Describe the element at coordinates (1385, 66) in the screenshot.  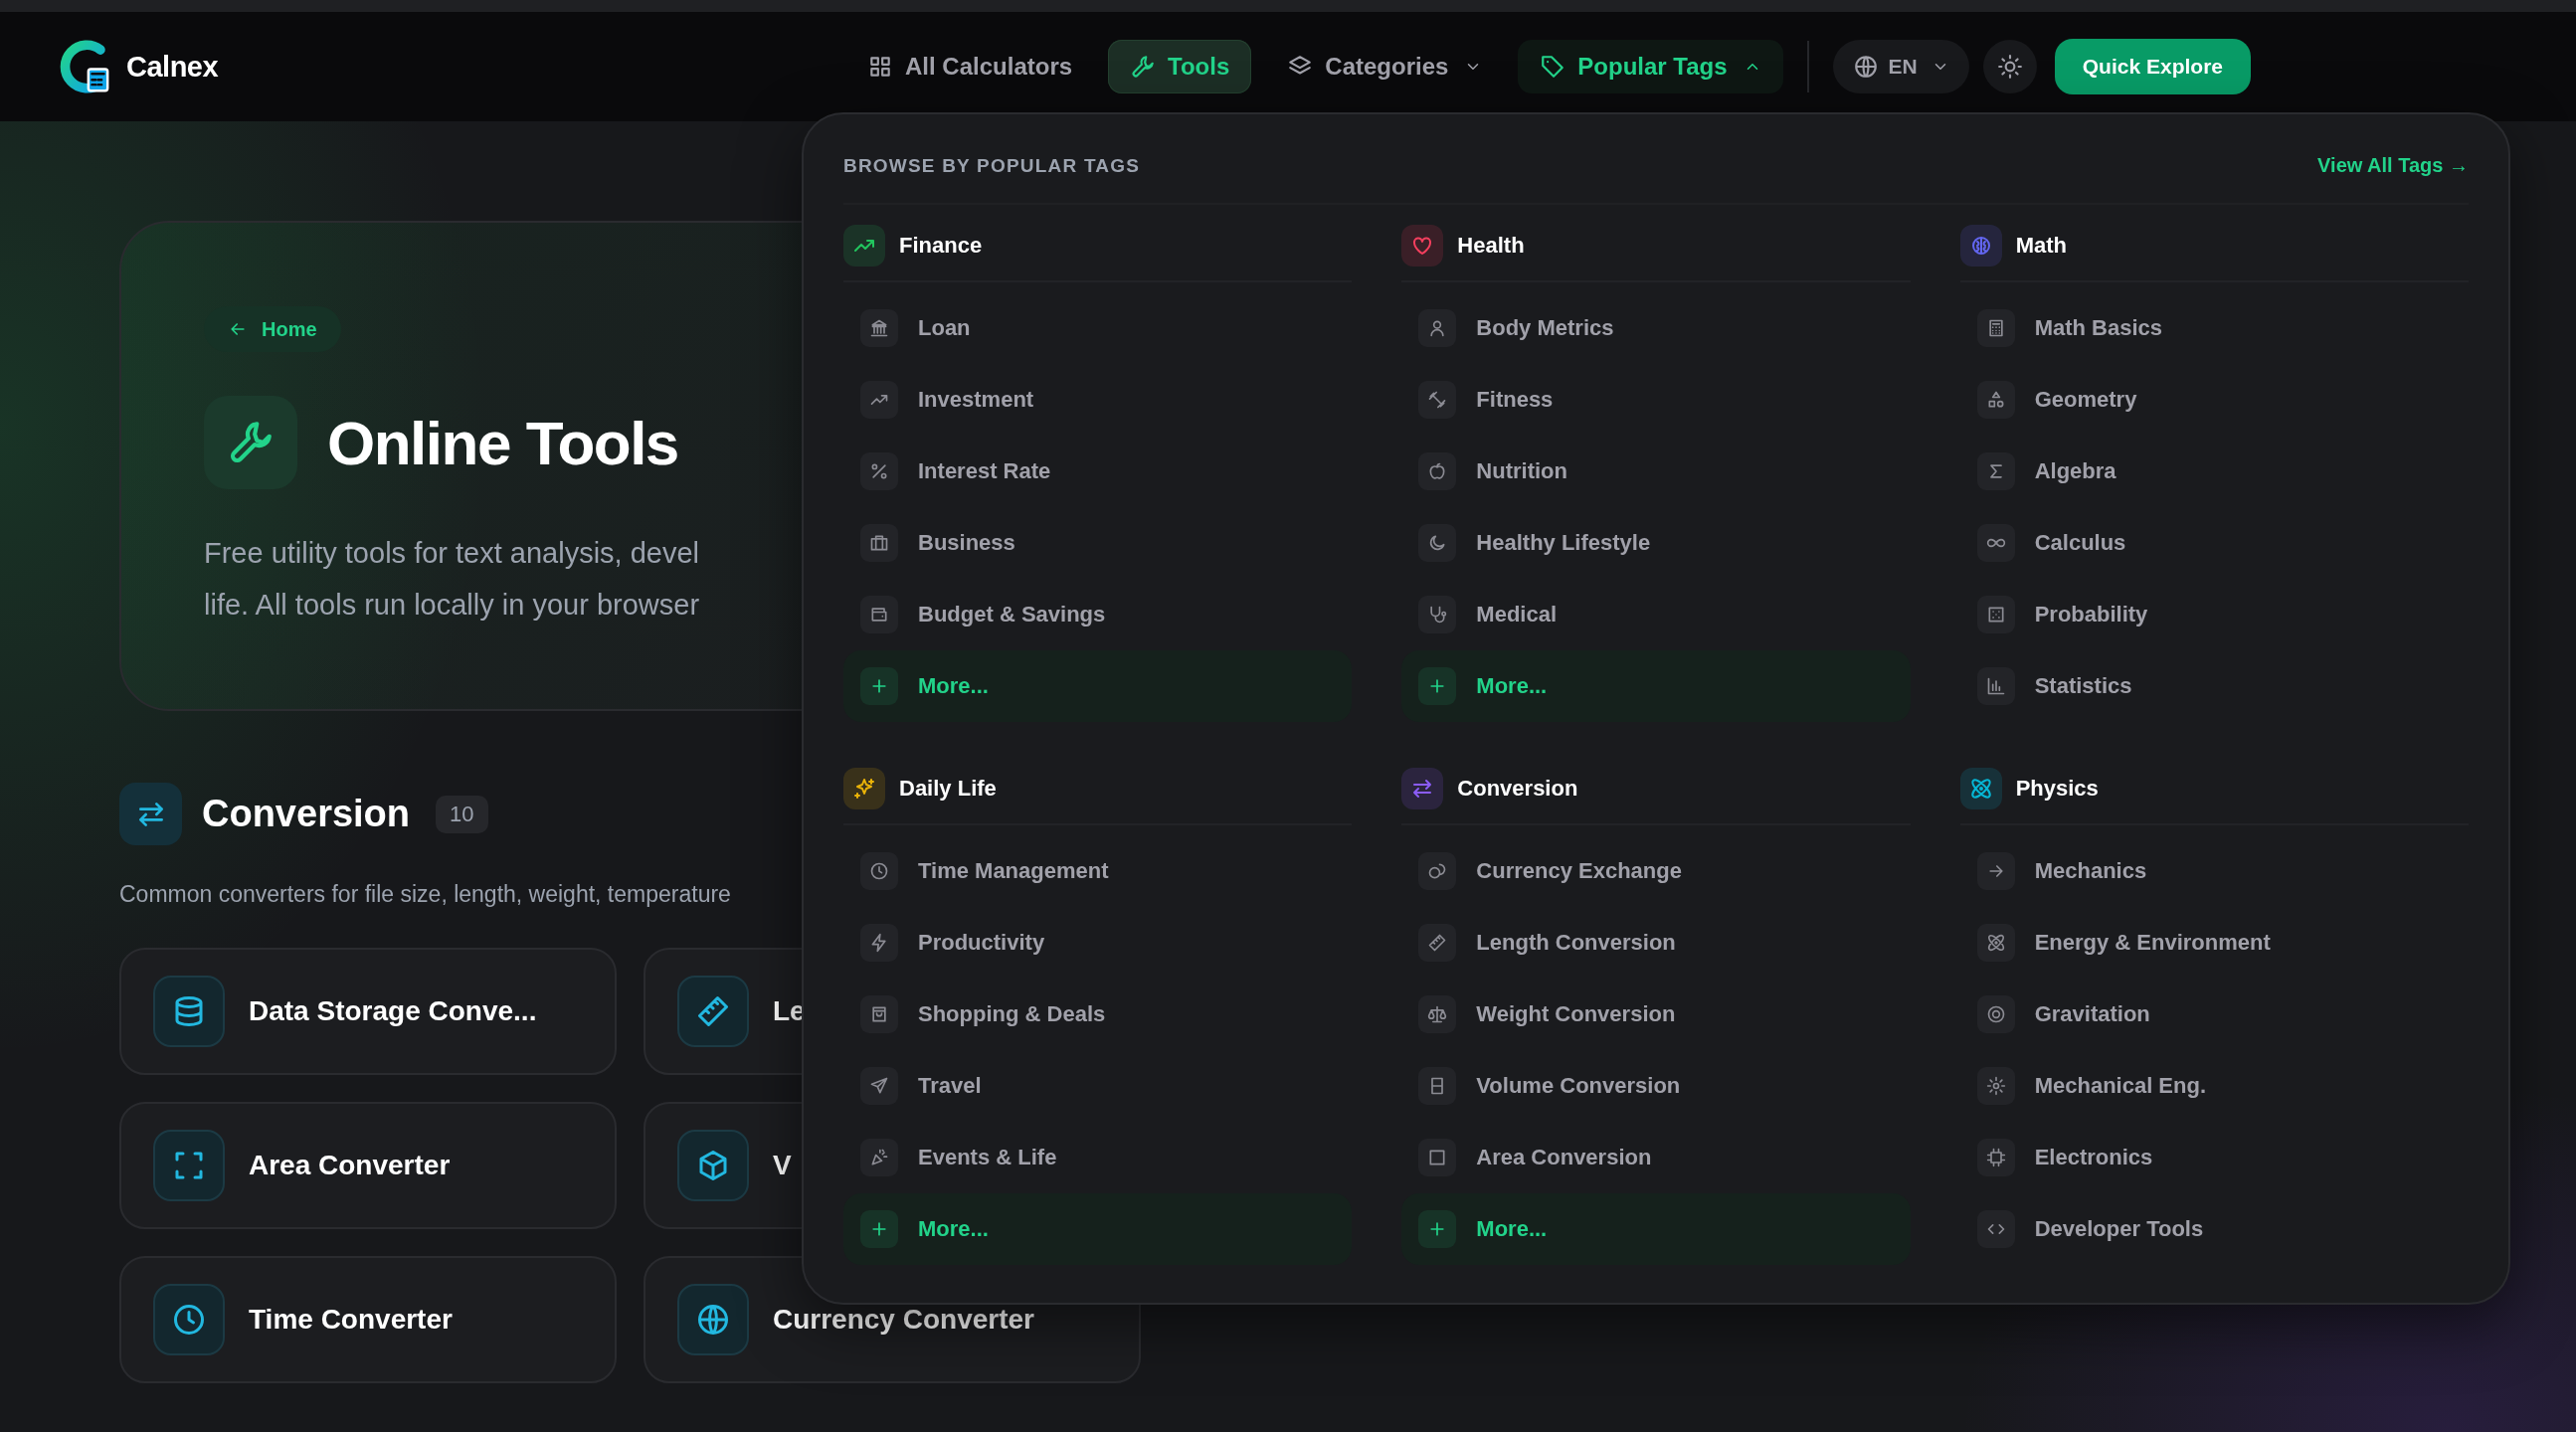
I see `nav-link: Categories` at that location.